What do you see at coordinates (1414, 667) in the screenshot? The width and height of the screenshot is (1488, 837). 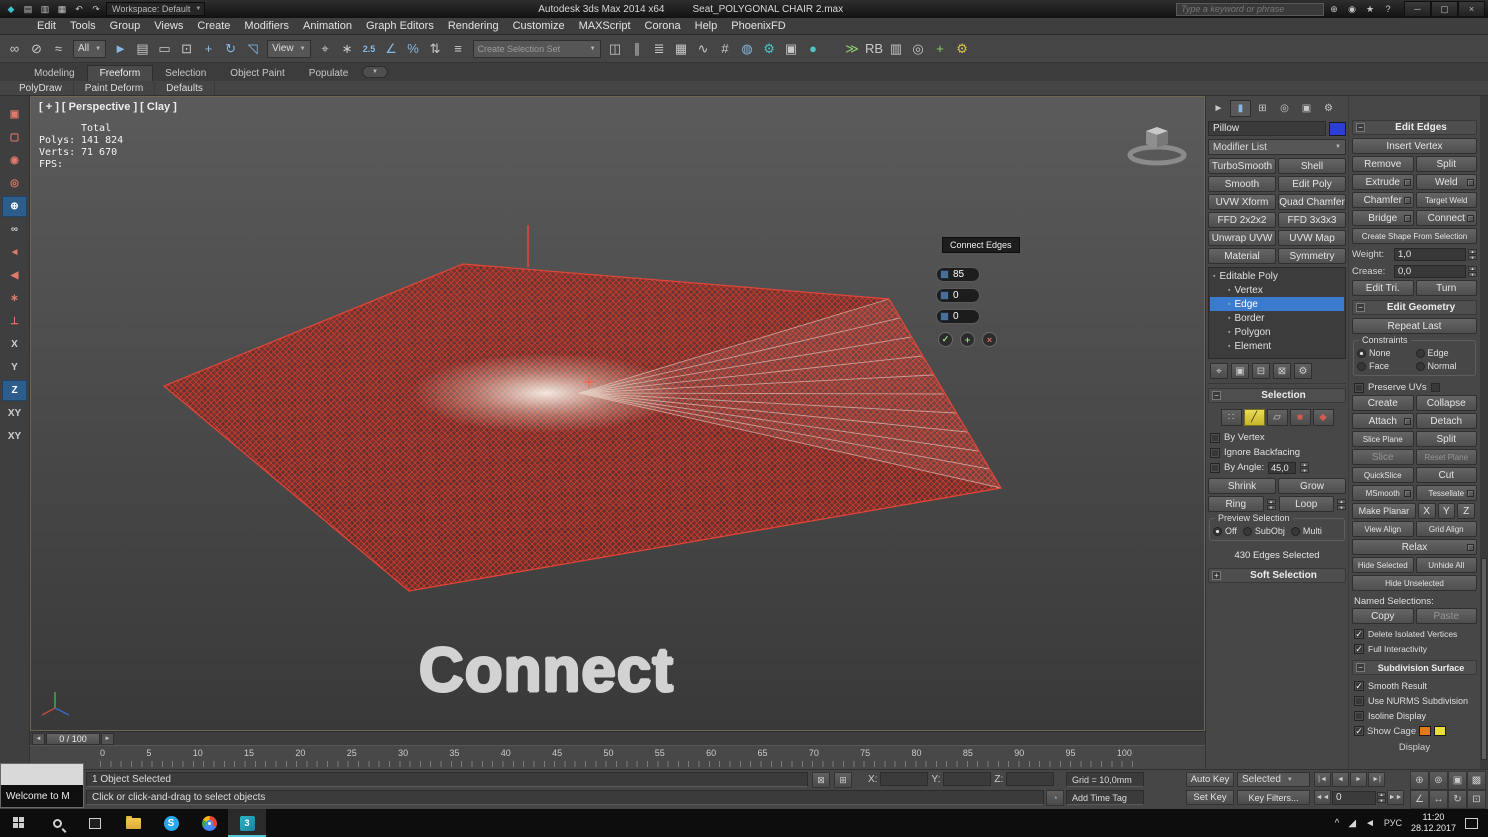 I see `subdivision-surface-rollout-header: − Subdivision Surface` at bounding box center [1414, 667].